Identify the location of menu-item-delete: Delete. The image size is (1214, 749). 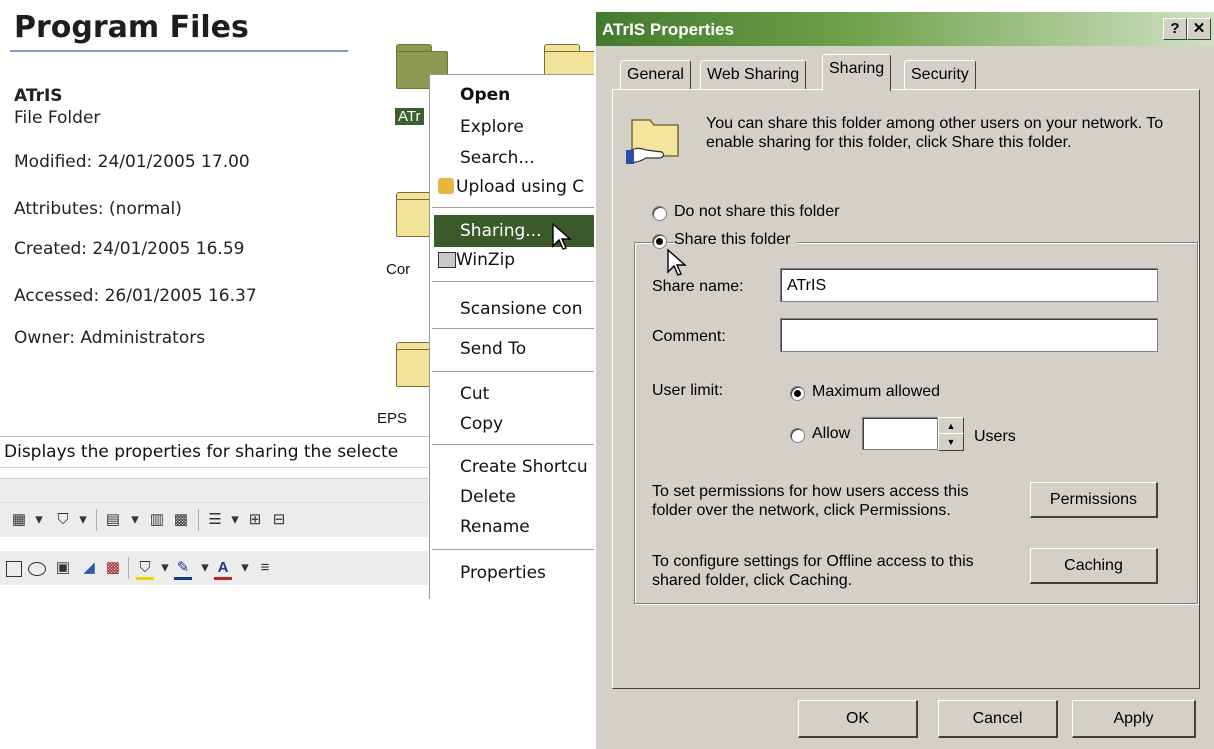
(488, 497).